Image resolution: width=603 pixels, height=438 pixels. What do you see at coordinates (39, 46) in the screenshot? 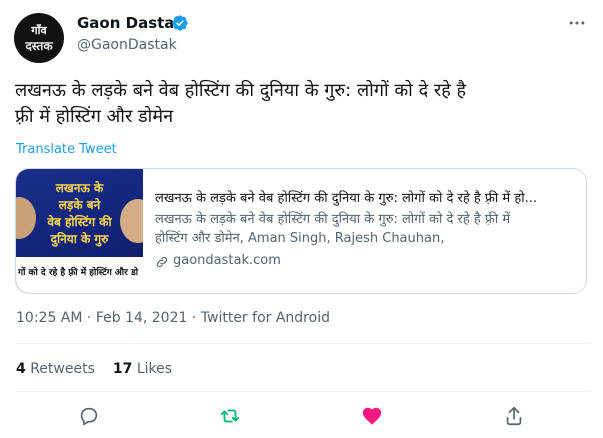
I see `avatar-text-line2: दस्तक` at bounding box center [39, 46].